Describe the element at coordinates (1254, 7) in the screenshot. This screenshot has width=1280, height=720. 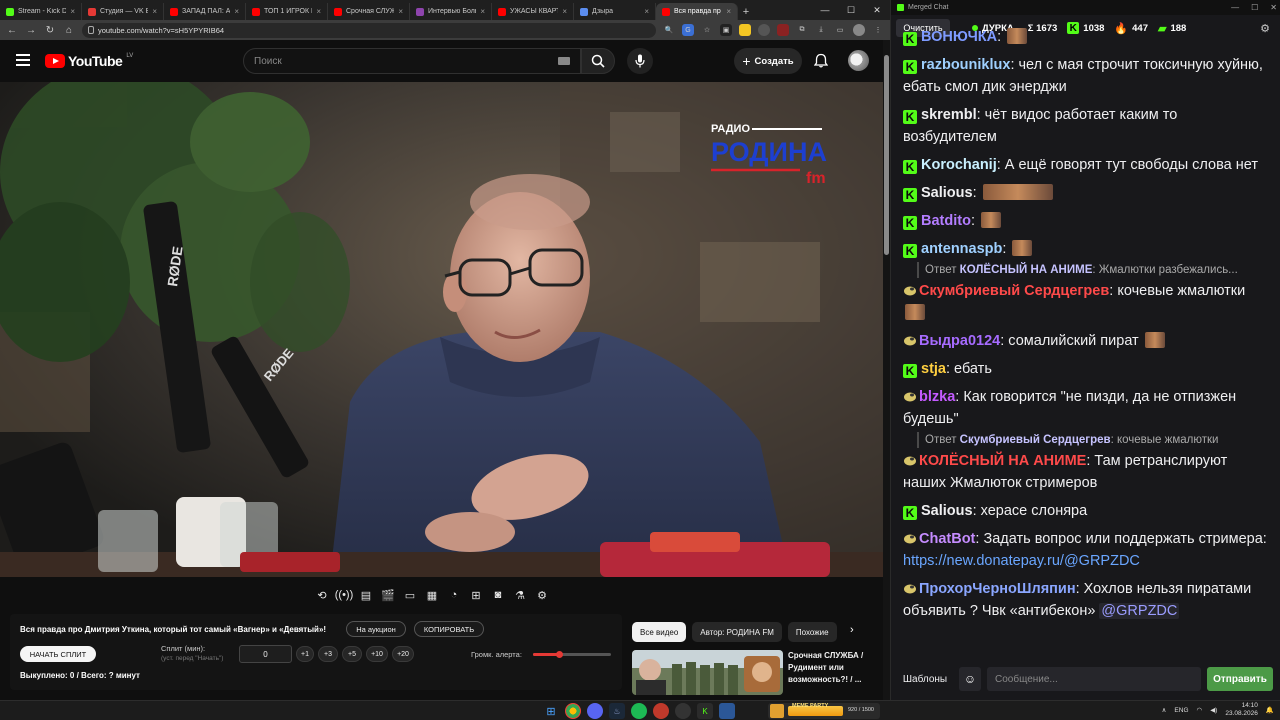
I see `chat-maximize-button: ☐` at that location.